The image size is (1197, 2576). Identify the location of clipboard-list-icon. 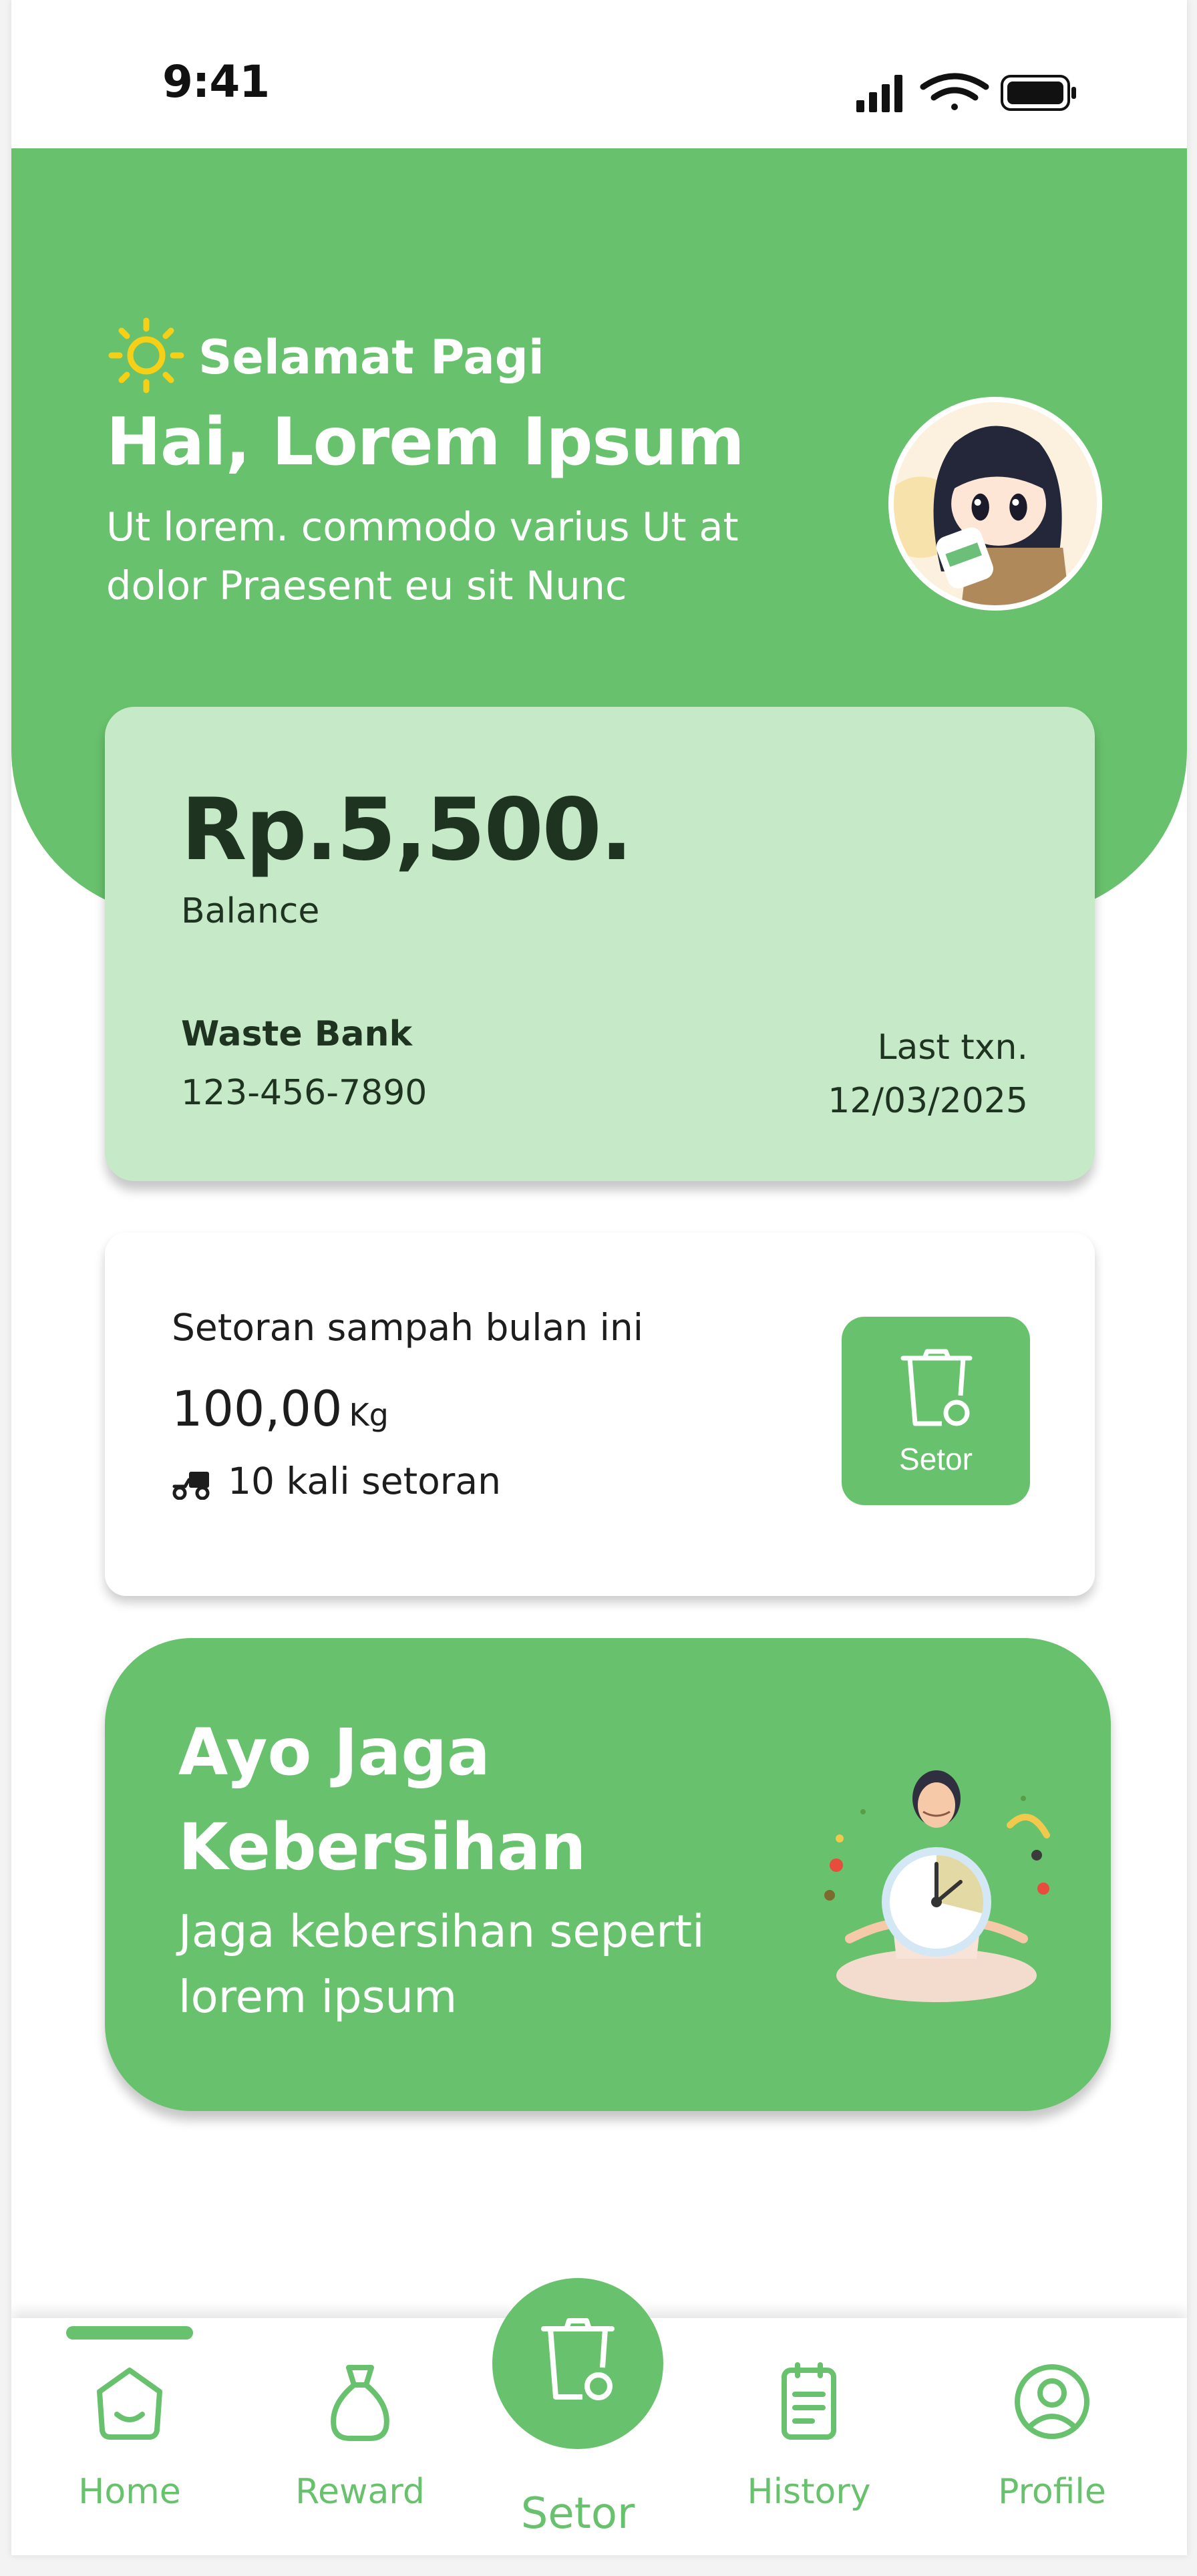
(809, 2401).